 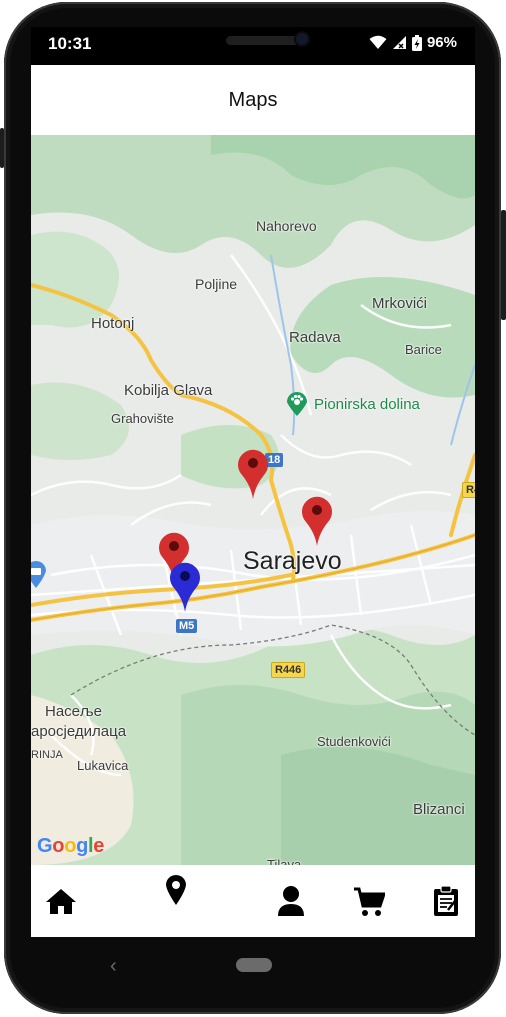 I want to click on battery-charging-icon, so click(x=416, y=42).